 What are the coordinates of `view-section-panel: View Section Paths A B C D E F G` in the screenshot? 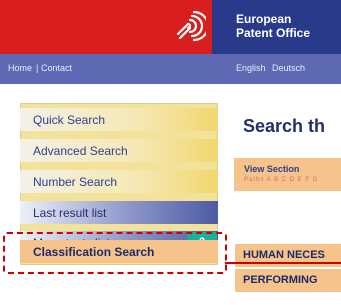 It's located at (287, 174).